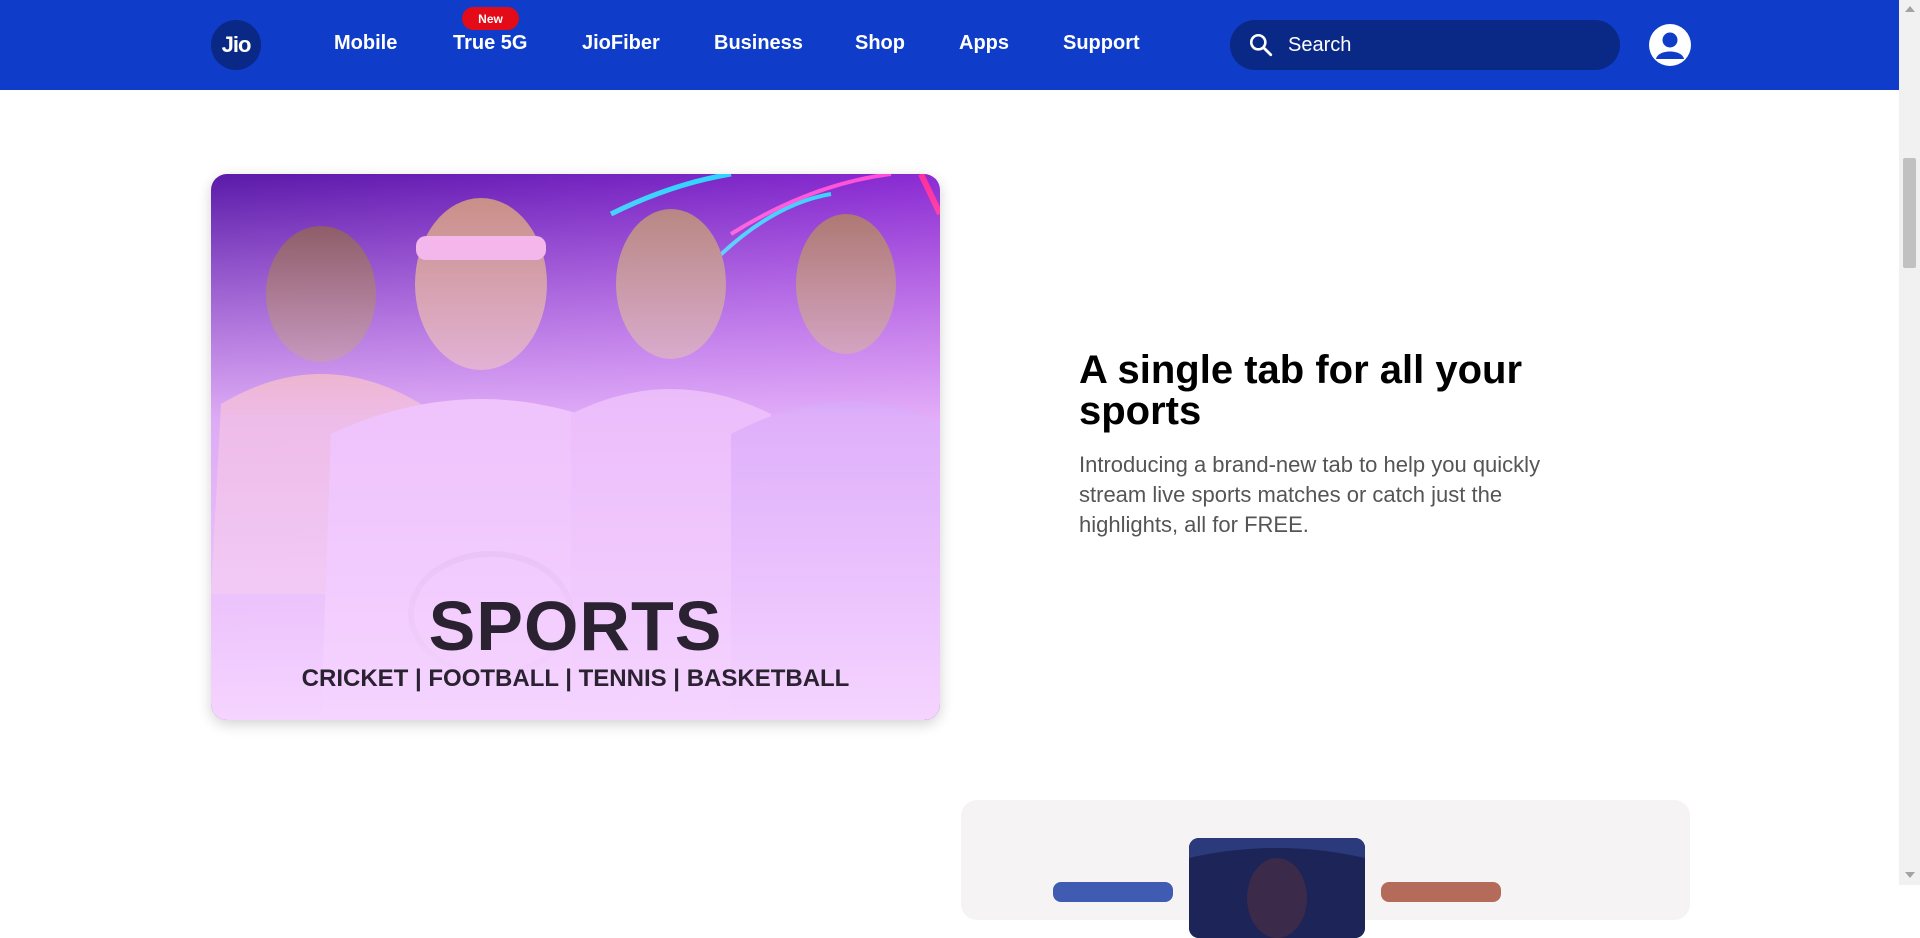 The image size is (1920, 938). I want to click on feature-heading: A single tab for all your sports, so click(1301, 390).